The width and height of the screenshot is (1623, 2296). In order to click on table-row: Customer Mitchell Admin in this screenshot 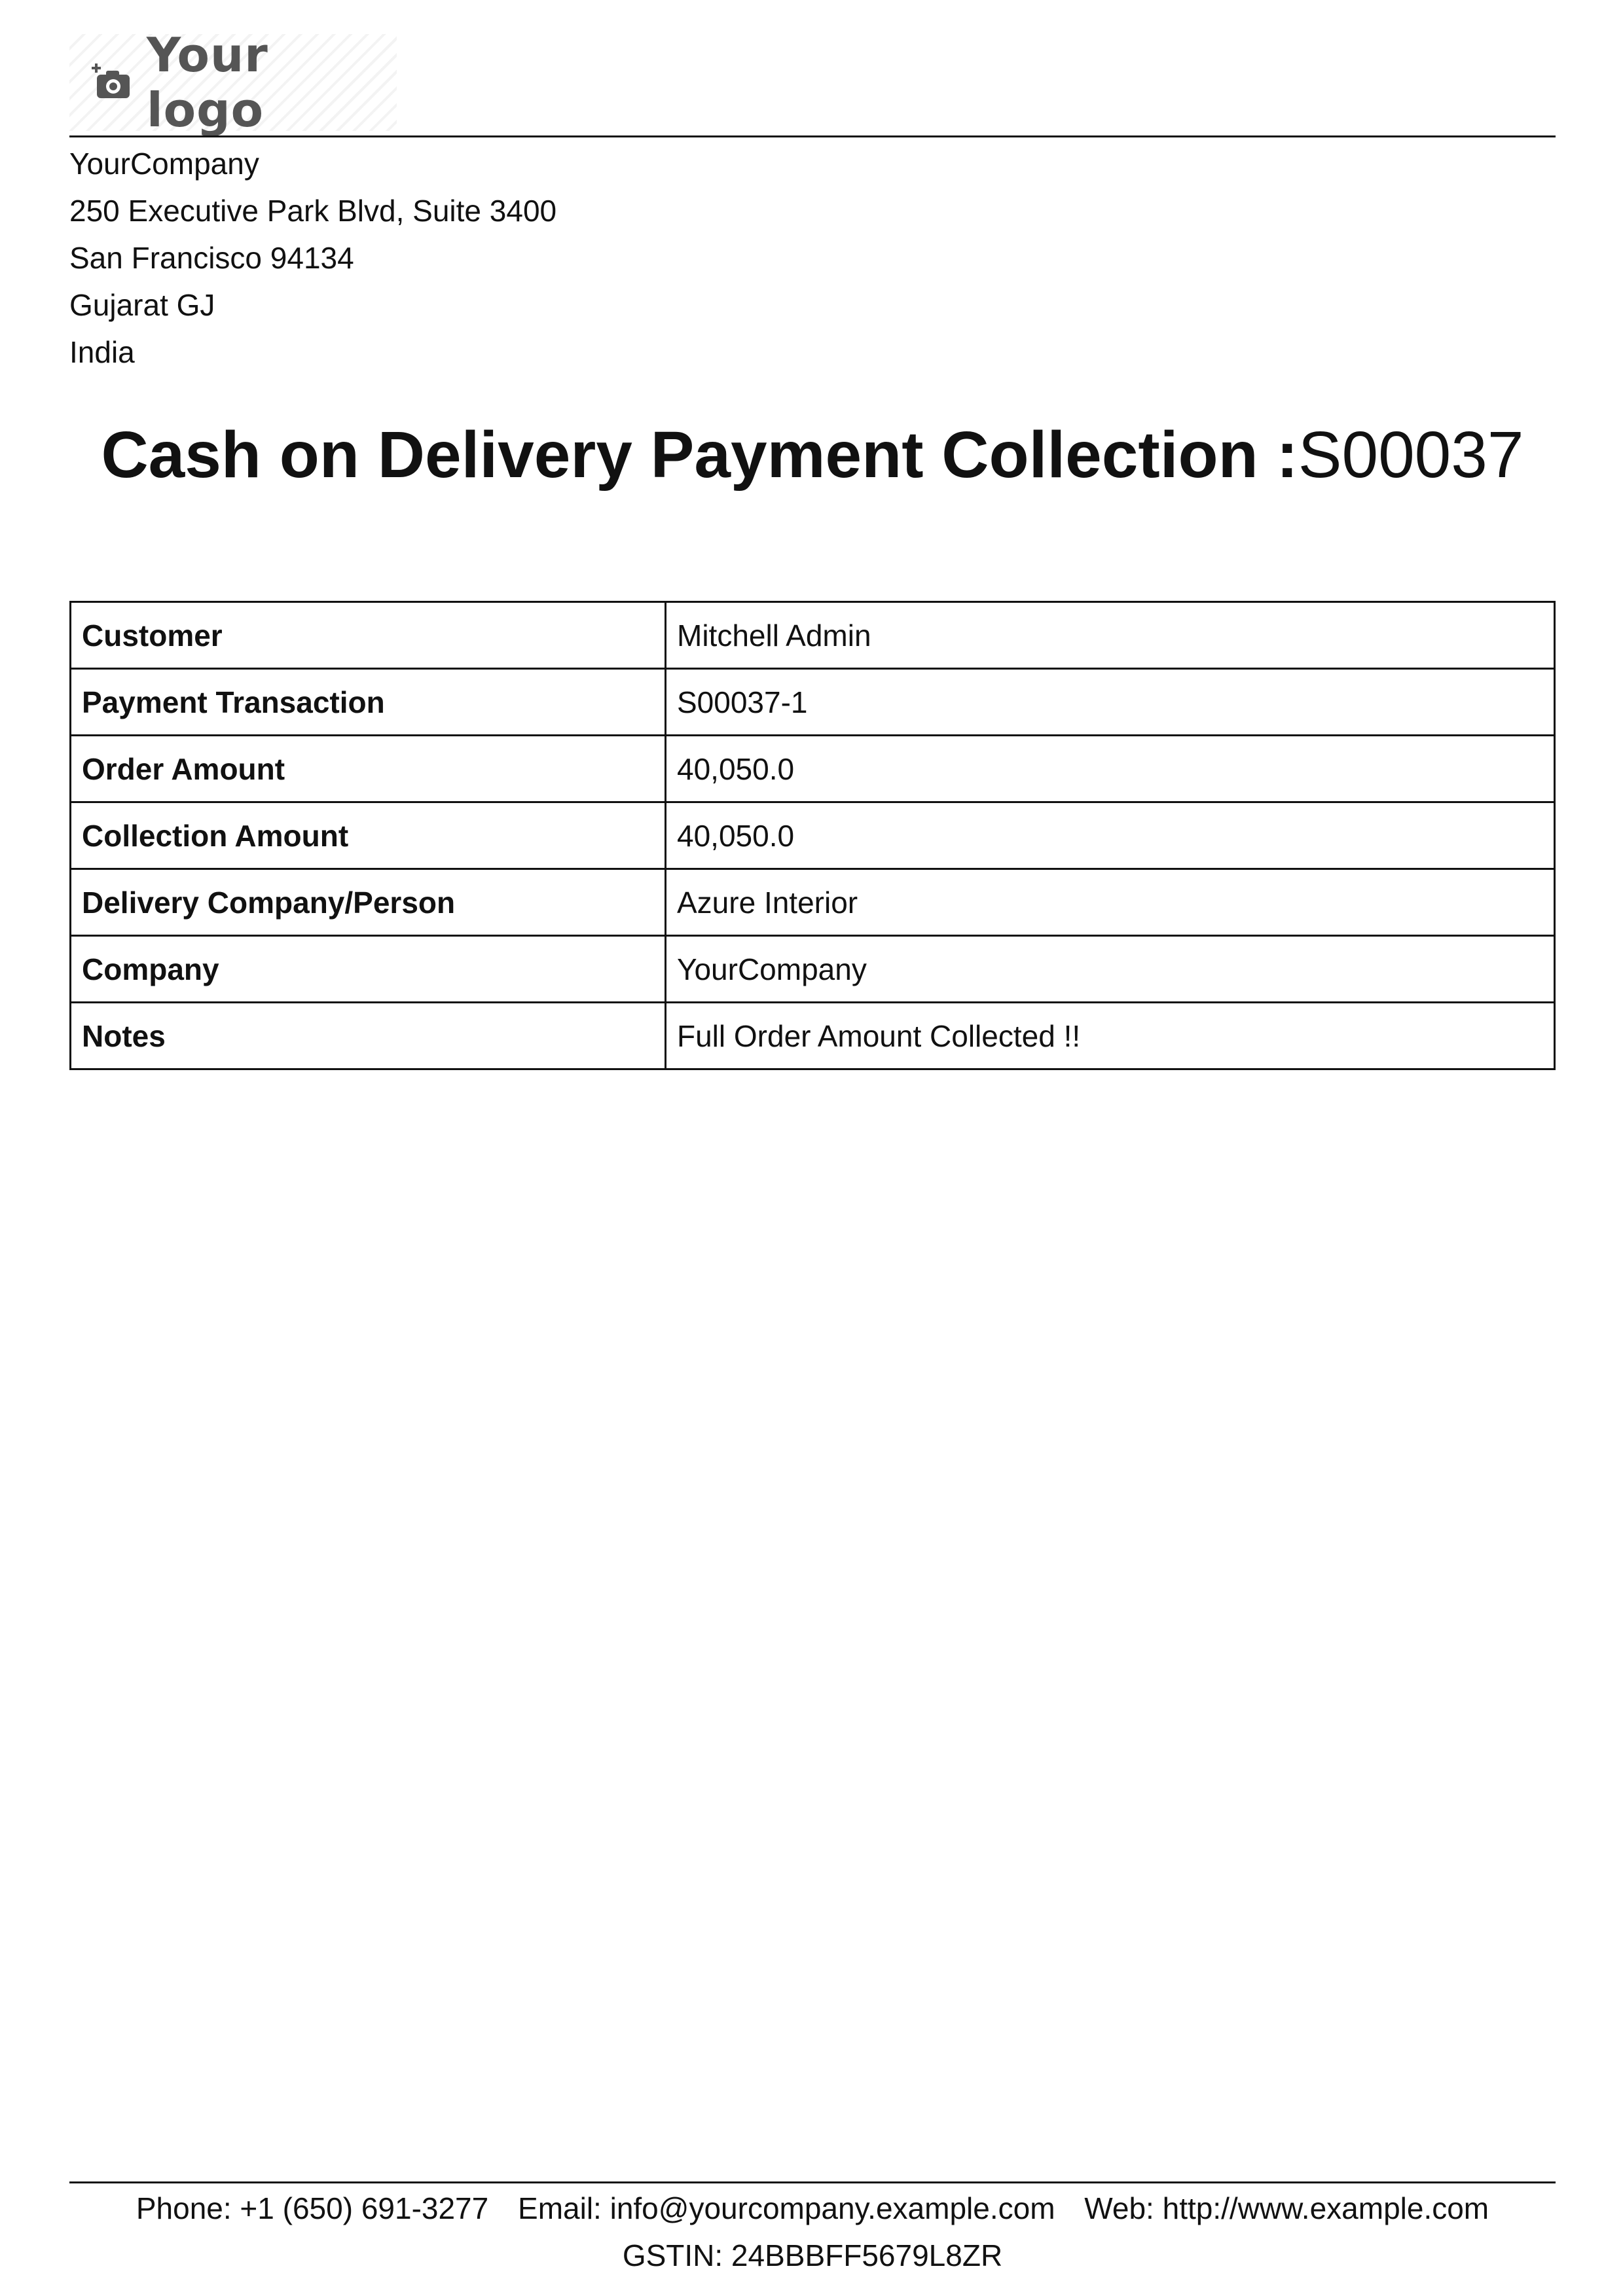, I will do `click(812, 635)`.